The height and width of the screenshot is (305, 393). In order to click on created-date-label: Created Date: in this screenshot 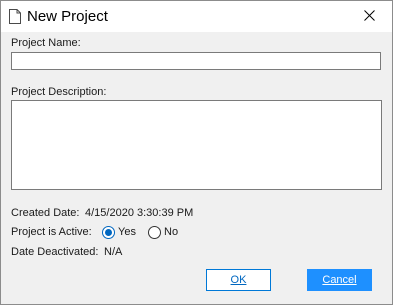, I will do `click(45, 213)`.